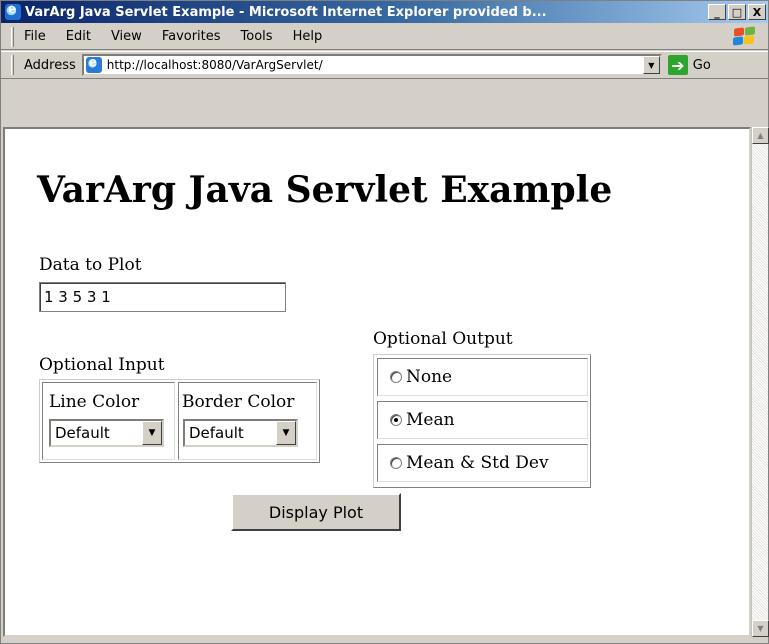 The height and width of the screenshot is (644, 769). What do you see at coordinates (216, 433) in the screenshot?
I see `border-color-value: Default` at bounding box center [216, 433].